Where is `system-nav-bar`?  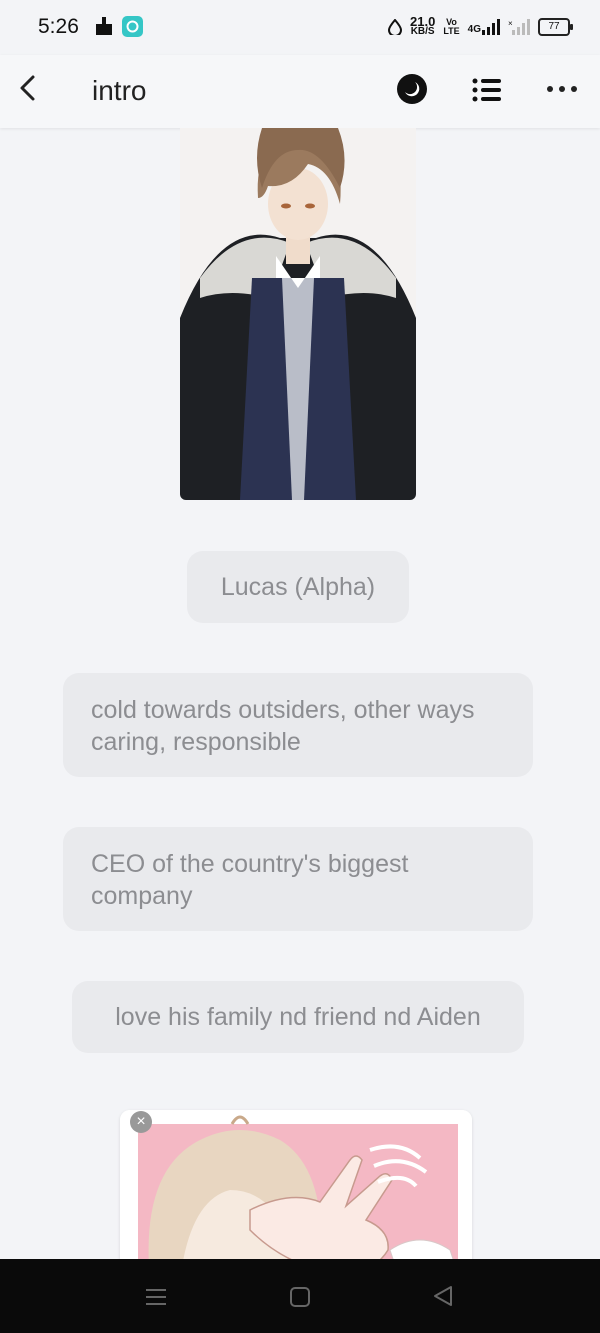 system-nav-bar is located at coordinates (300, 1296).